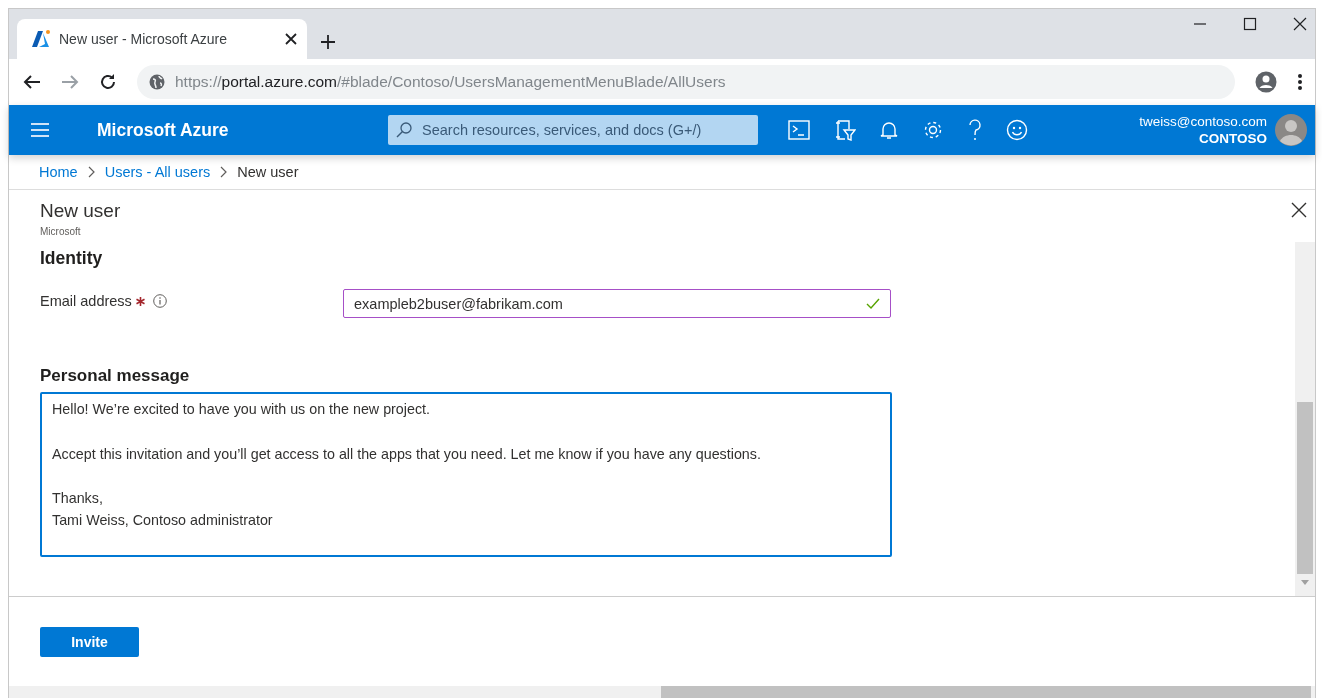 This screenshot has height=698, width=1322. What do you see at coordinates (1017, 130) in the screenshot?
I see `smiley-icon` at bounding box center [1017, 130].